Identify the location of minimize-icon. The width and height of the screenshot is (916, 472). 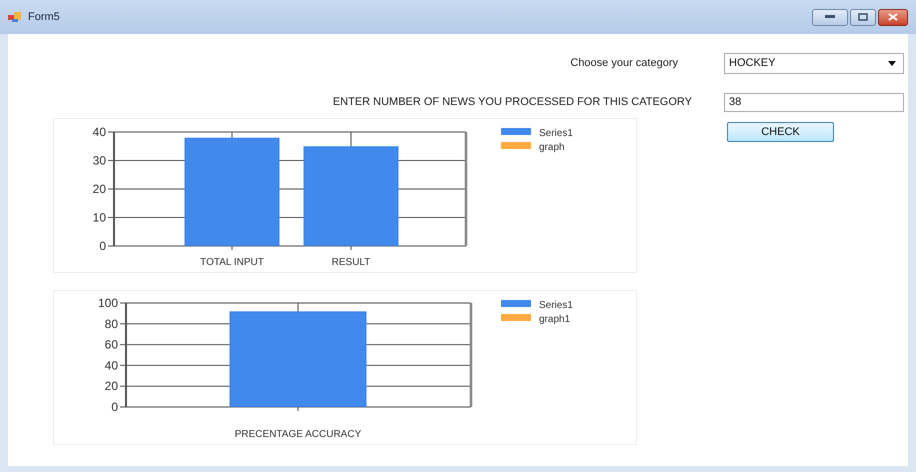
(830, 17).